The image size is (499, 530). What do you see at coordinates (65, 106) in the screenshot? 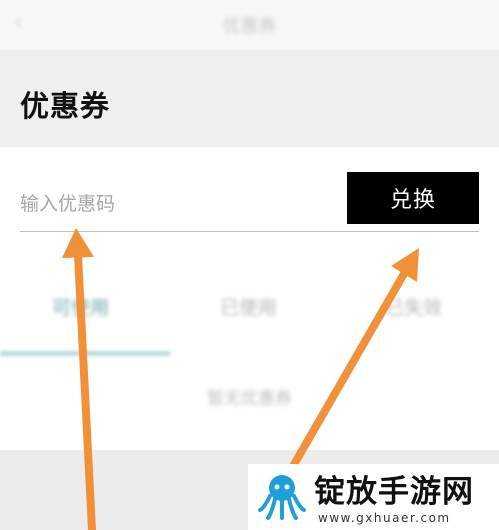
I see `page-title: 优惠券` at bounding box center [65, 106].